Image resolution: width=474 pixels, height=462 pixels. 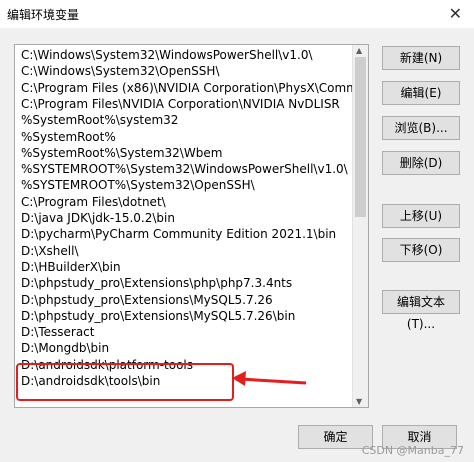 I want to click on path-list-item: C:\Program Files\dotnet\, so click(x=93, y=202).